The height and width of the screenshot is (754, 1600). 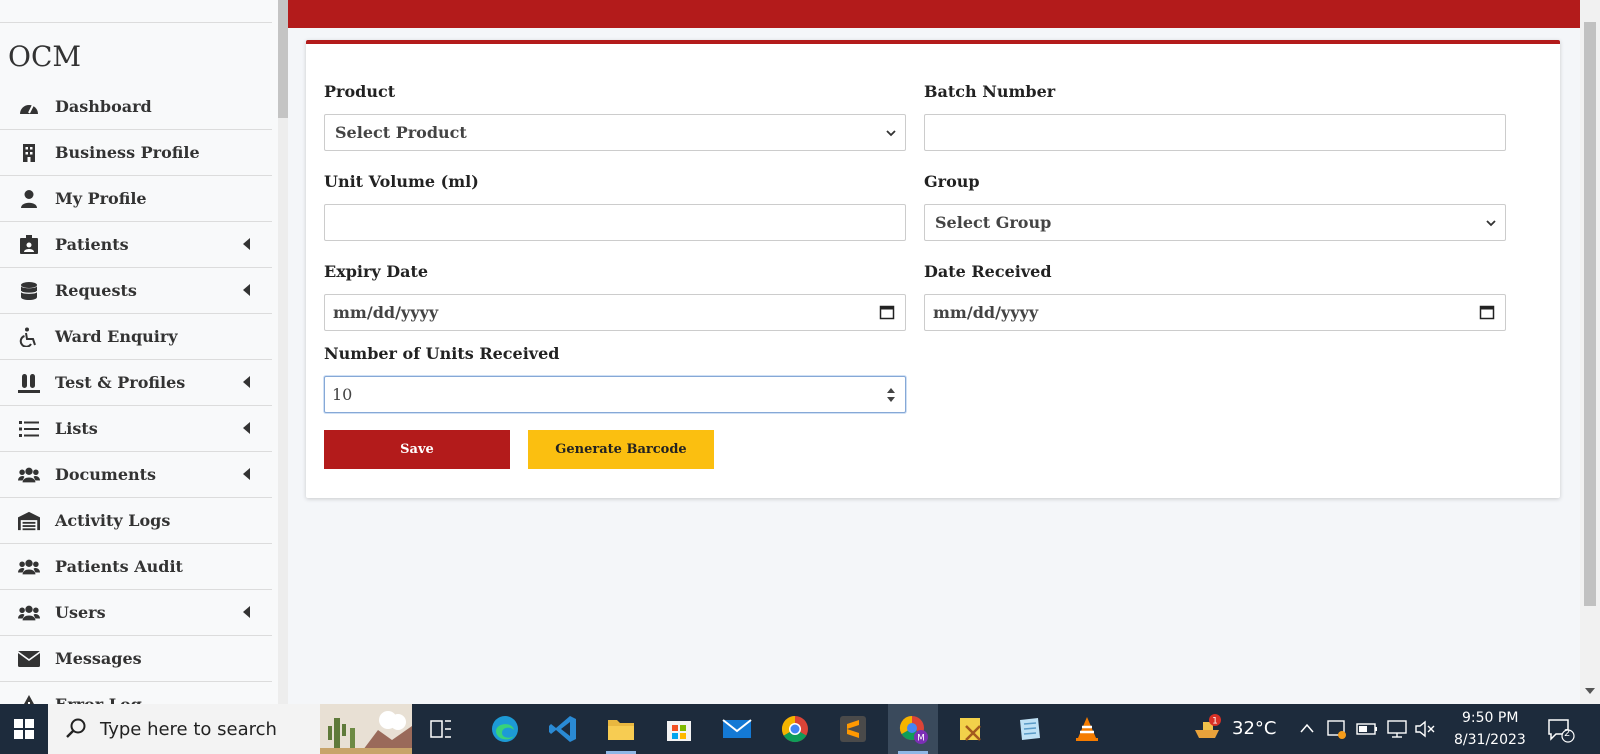 I want to click on notification-center-icon, so click(x=1561, y=730).